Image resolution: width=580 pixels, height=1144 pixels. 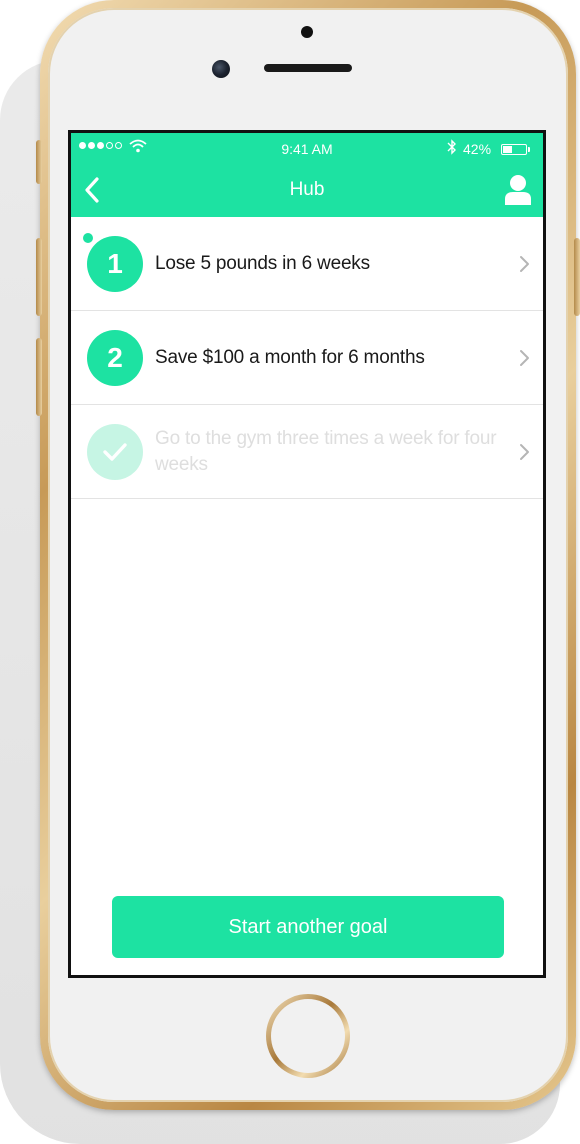 What do you see at coordinates (221, 69) in the screenshot?
I see `front-camera-icon` at bounding box center [221, 69].